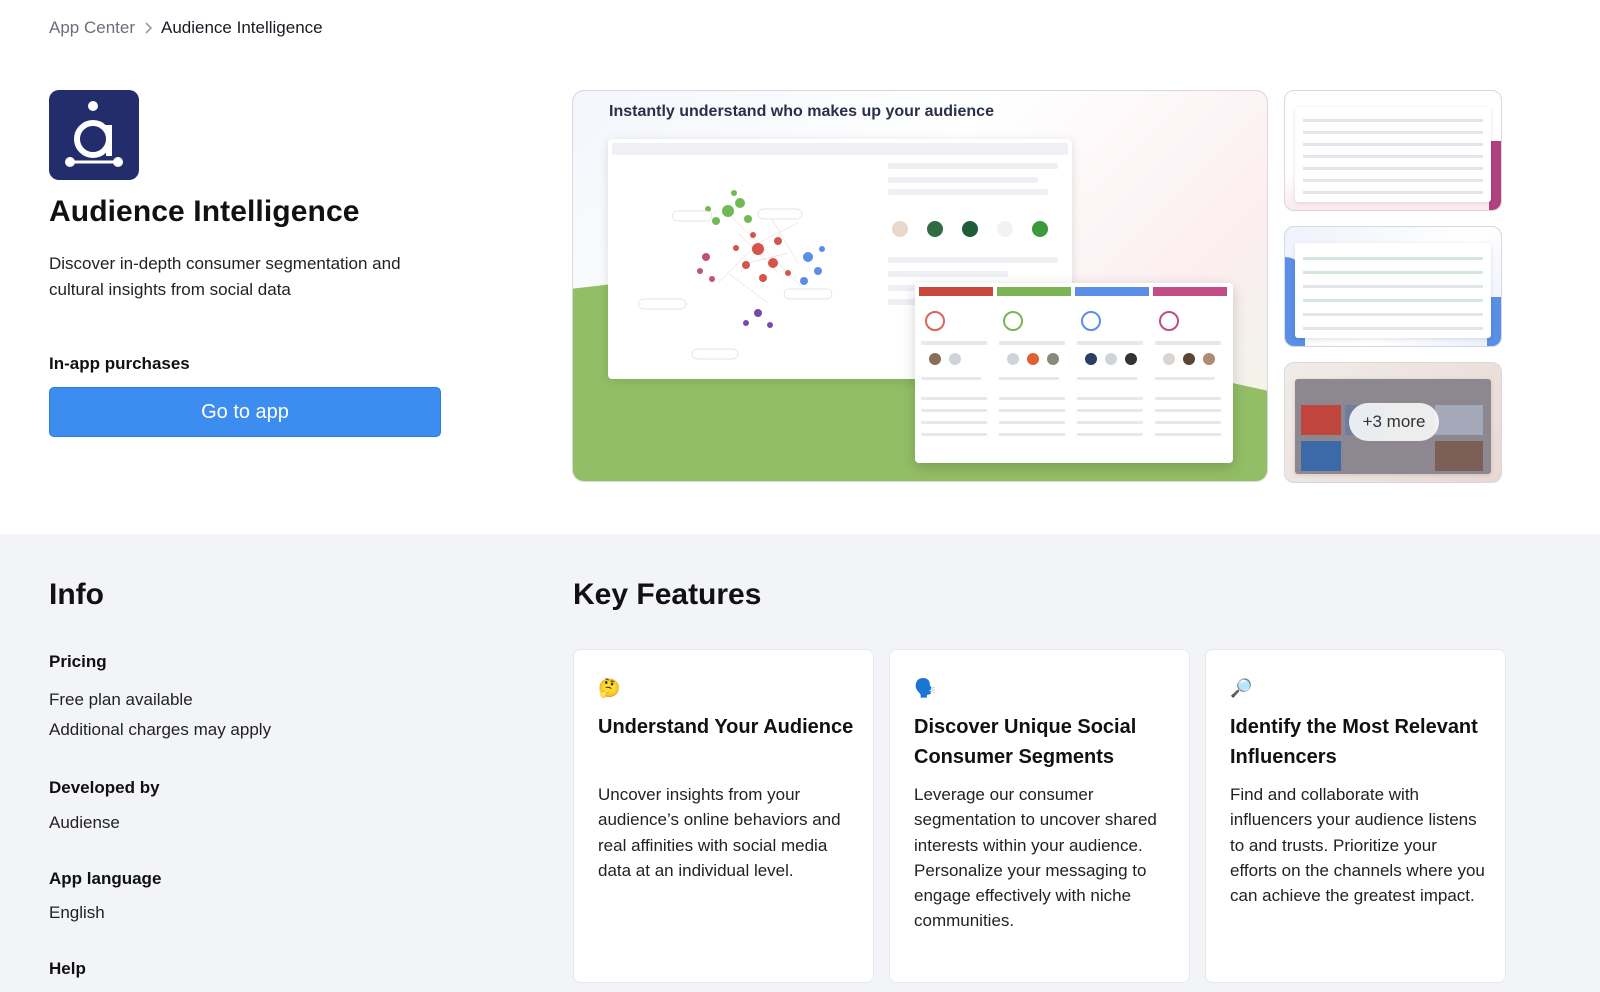 This screenshot has width=1600, height=992. Describe the element at coordinates (160, 729) in the screenshot. I see `pricing-value-charges: Additional charges may apply` at that location.